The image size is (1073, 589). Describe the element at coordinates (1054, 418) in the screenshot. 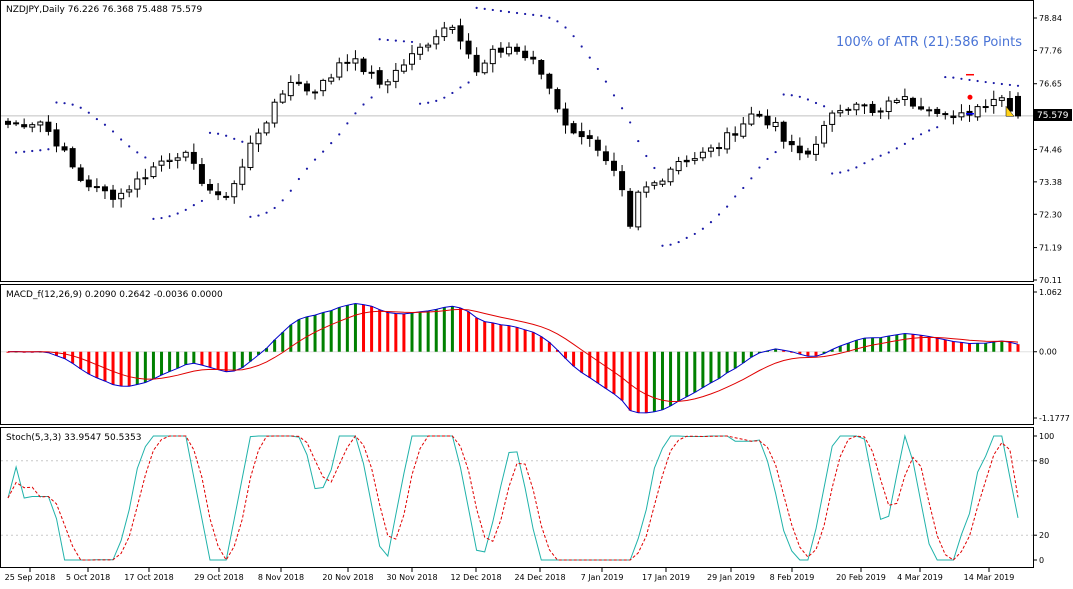

I see `macd-axis-label: -1.1777` at that location.